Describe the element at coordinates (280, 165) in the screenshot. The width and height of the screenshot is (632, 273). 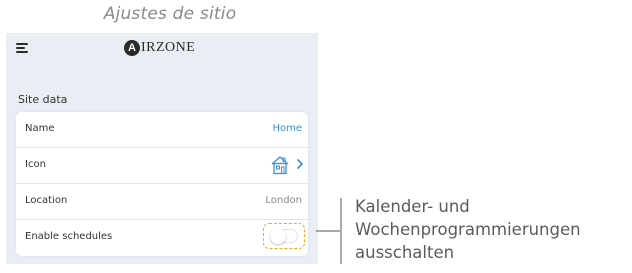
I see `house-icon` at that location.